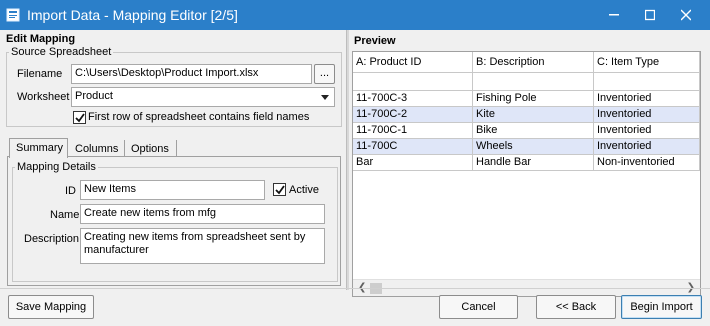 This screenshot has height=326, width=710. I want to click on edit-mapping-heading: Edit Mapping, so click(41, 39).